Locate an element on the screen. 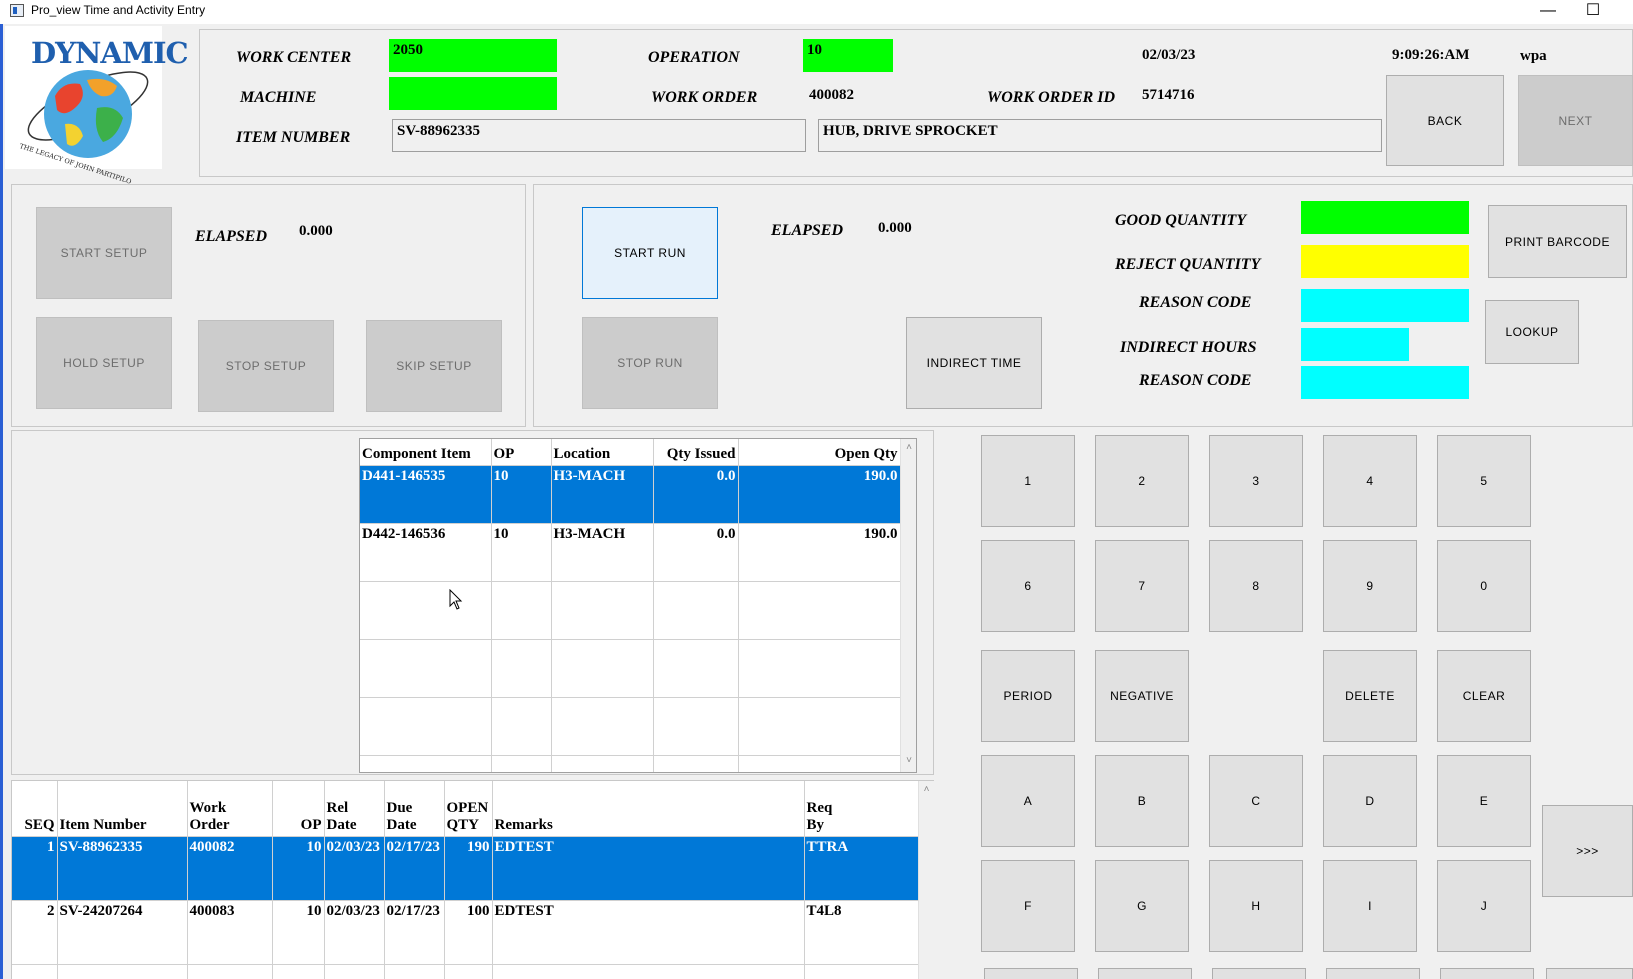 The image size is (1633, 979). due-date-header: Due Date is located at coordinates (414, 809).